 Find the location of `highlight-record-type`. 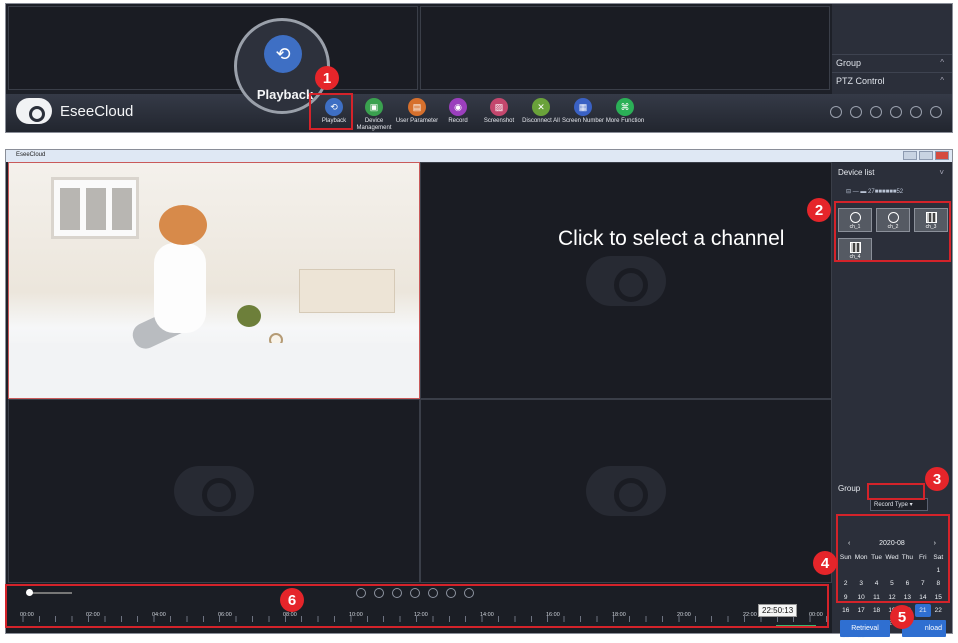

highlight-record-type is located at coordinates (896, 491).